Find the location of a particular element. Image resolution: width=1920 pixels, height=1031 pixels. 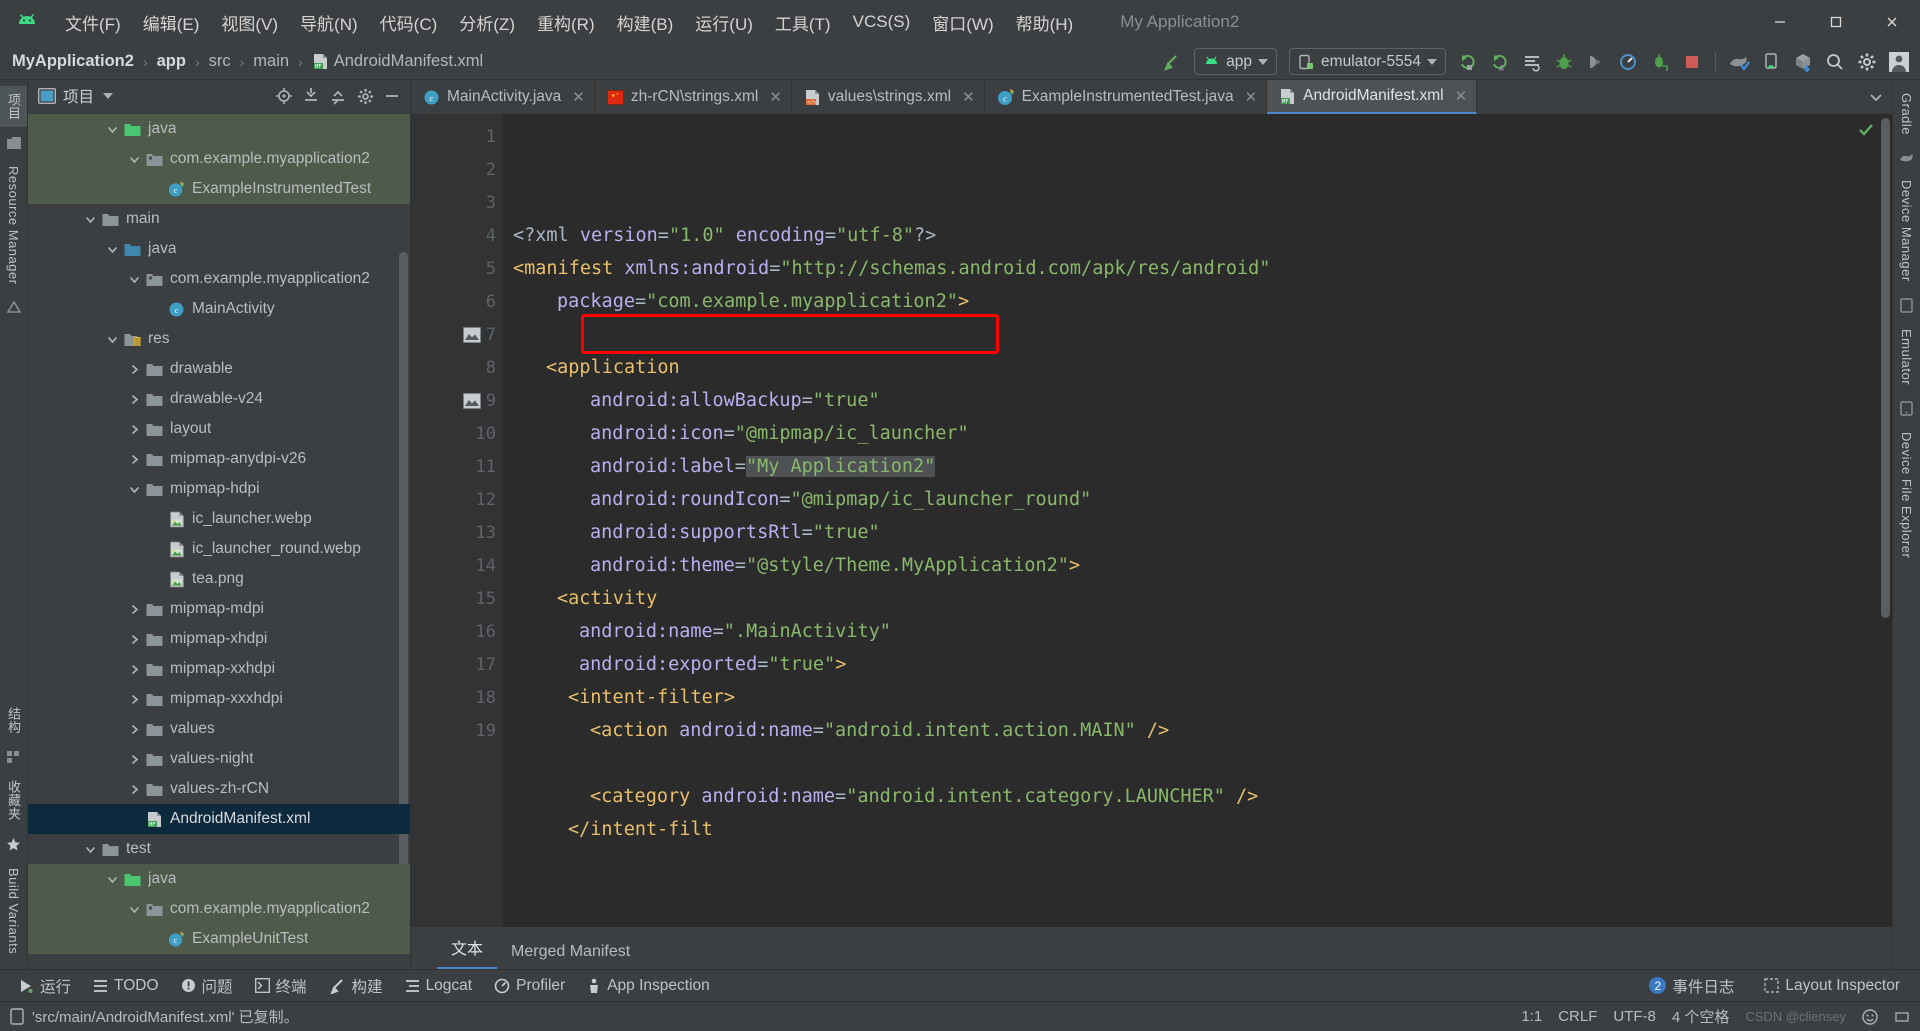

gutter-line: 8 is located at coordinates (457, 367).